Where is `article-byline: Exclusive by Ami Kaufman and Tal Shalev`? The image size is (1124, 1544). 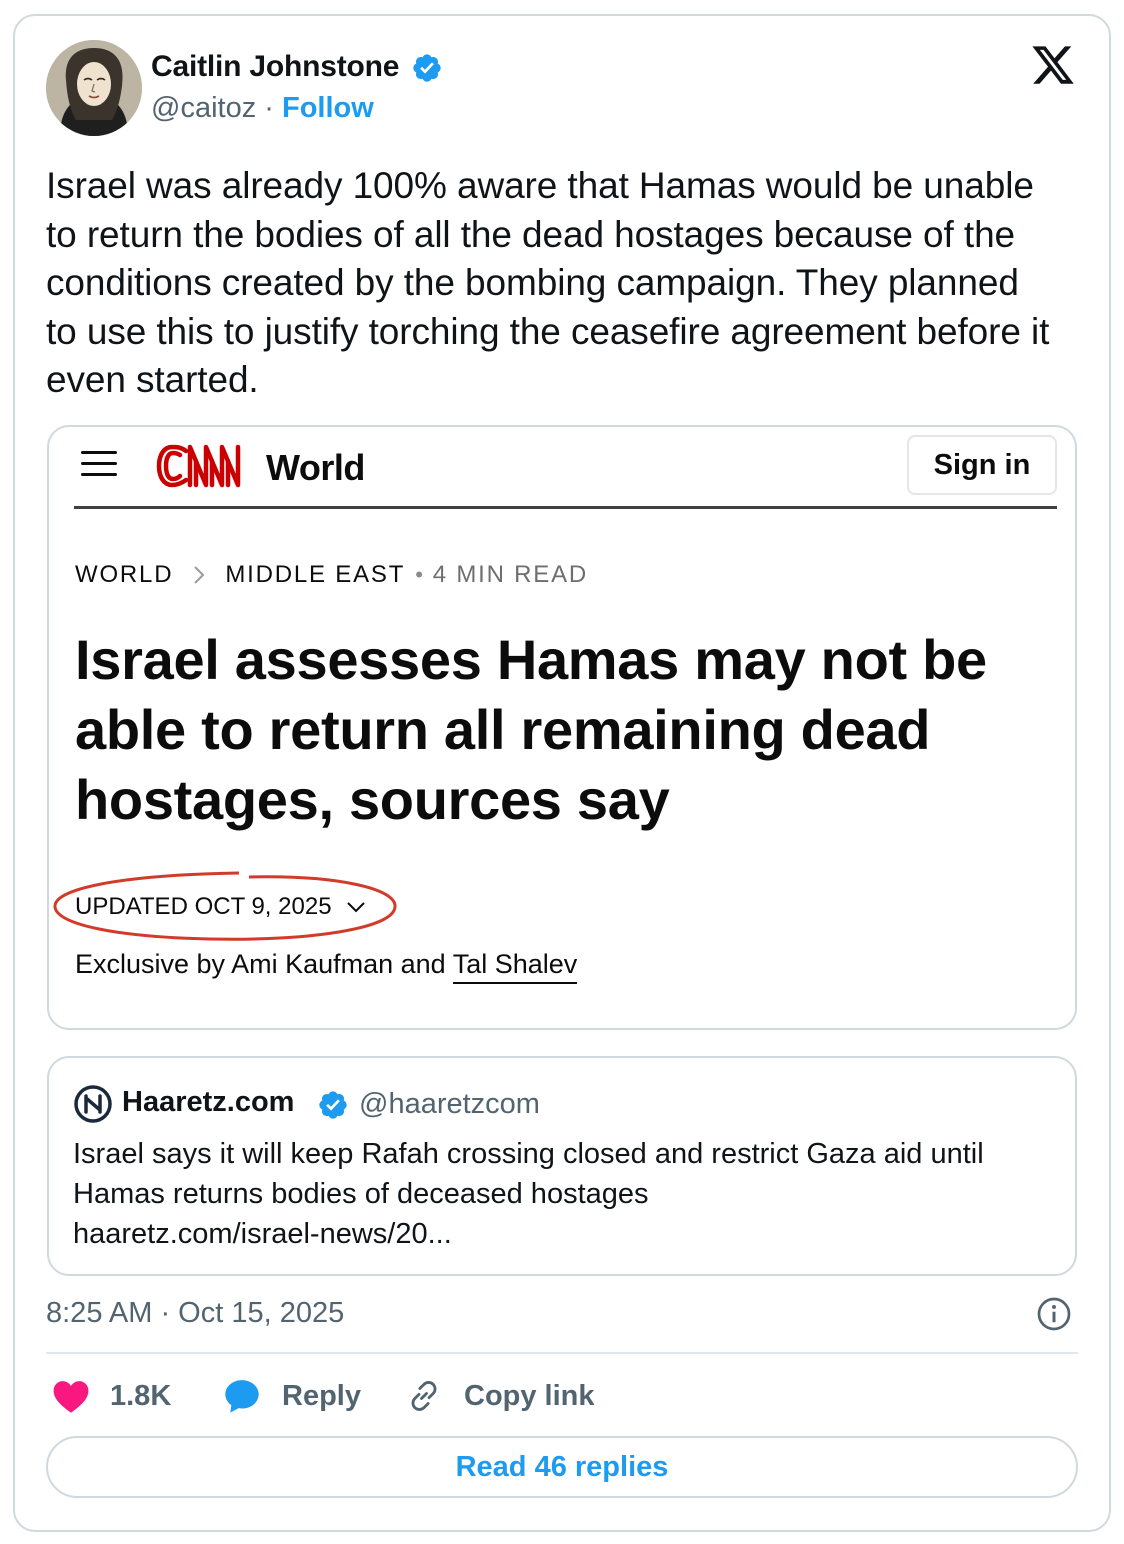 article-byline: Exclusive by Ami Kaufman and Tal Shalev is located at coordinates (326, 966).